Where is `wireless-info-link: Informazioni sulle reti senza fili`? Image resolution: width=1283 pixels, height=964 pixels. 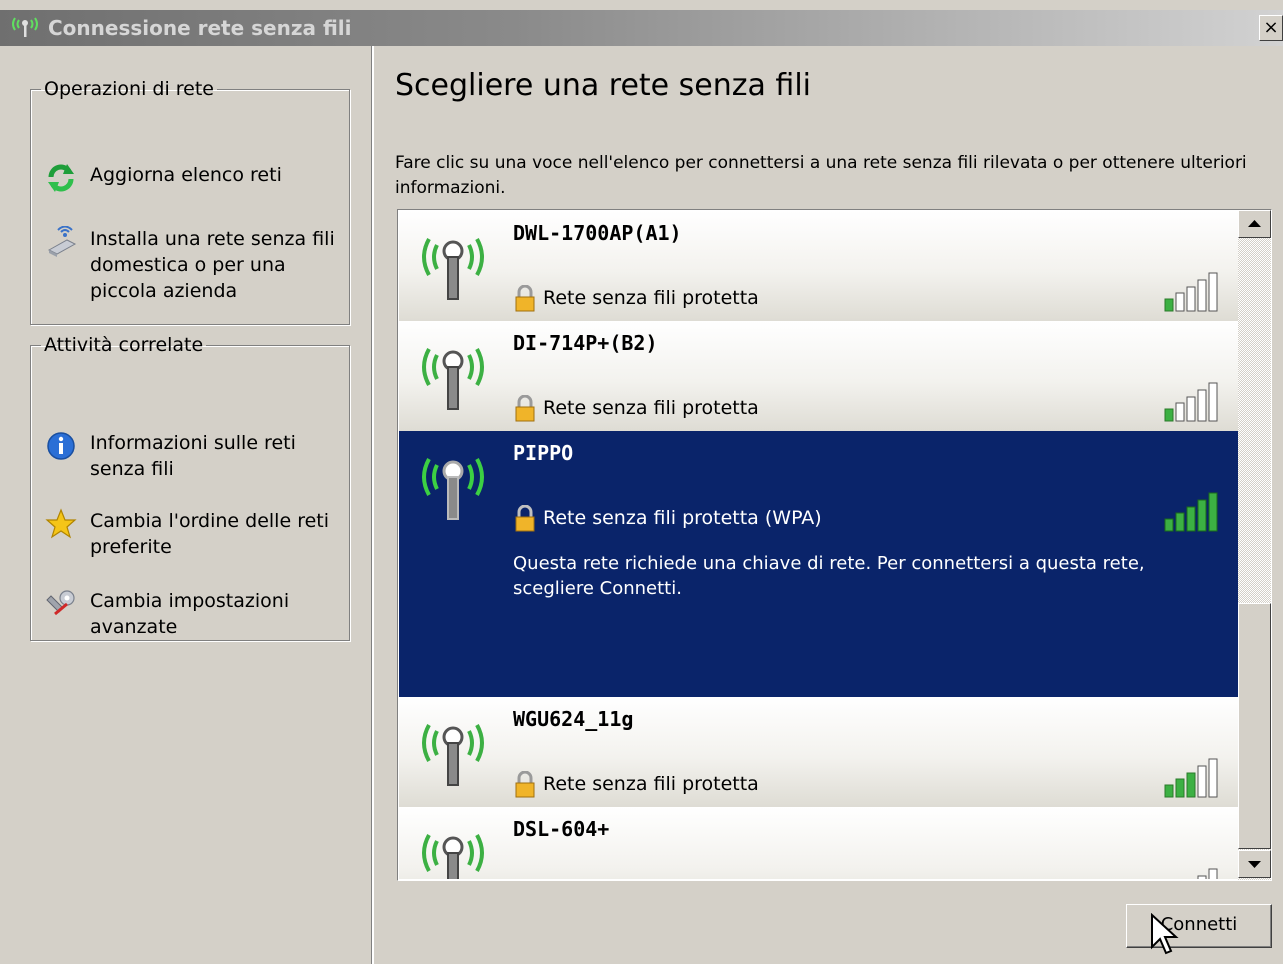 wireless-info-link: Informazioni sulle reti senza fili is located at coordinates (195, 458).